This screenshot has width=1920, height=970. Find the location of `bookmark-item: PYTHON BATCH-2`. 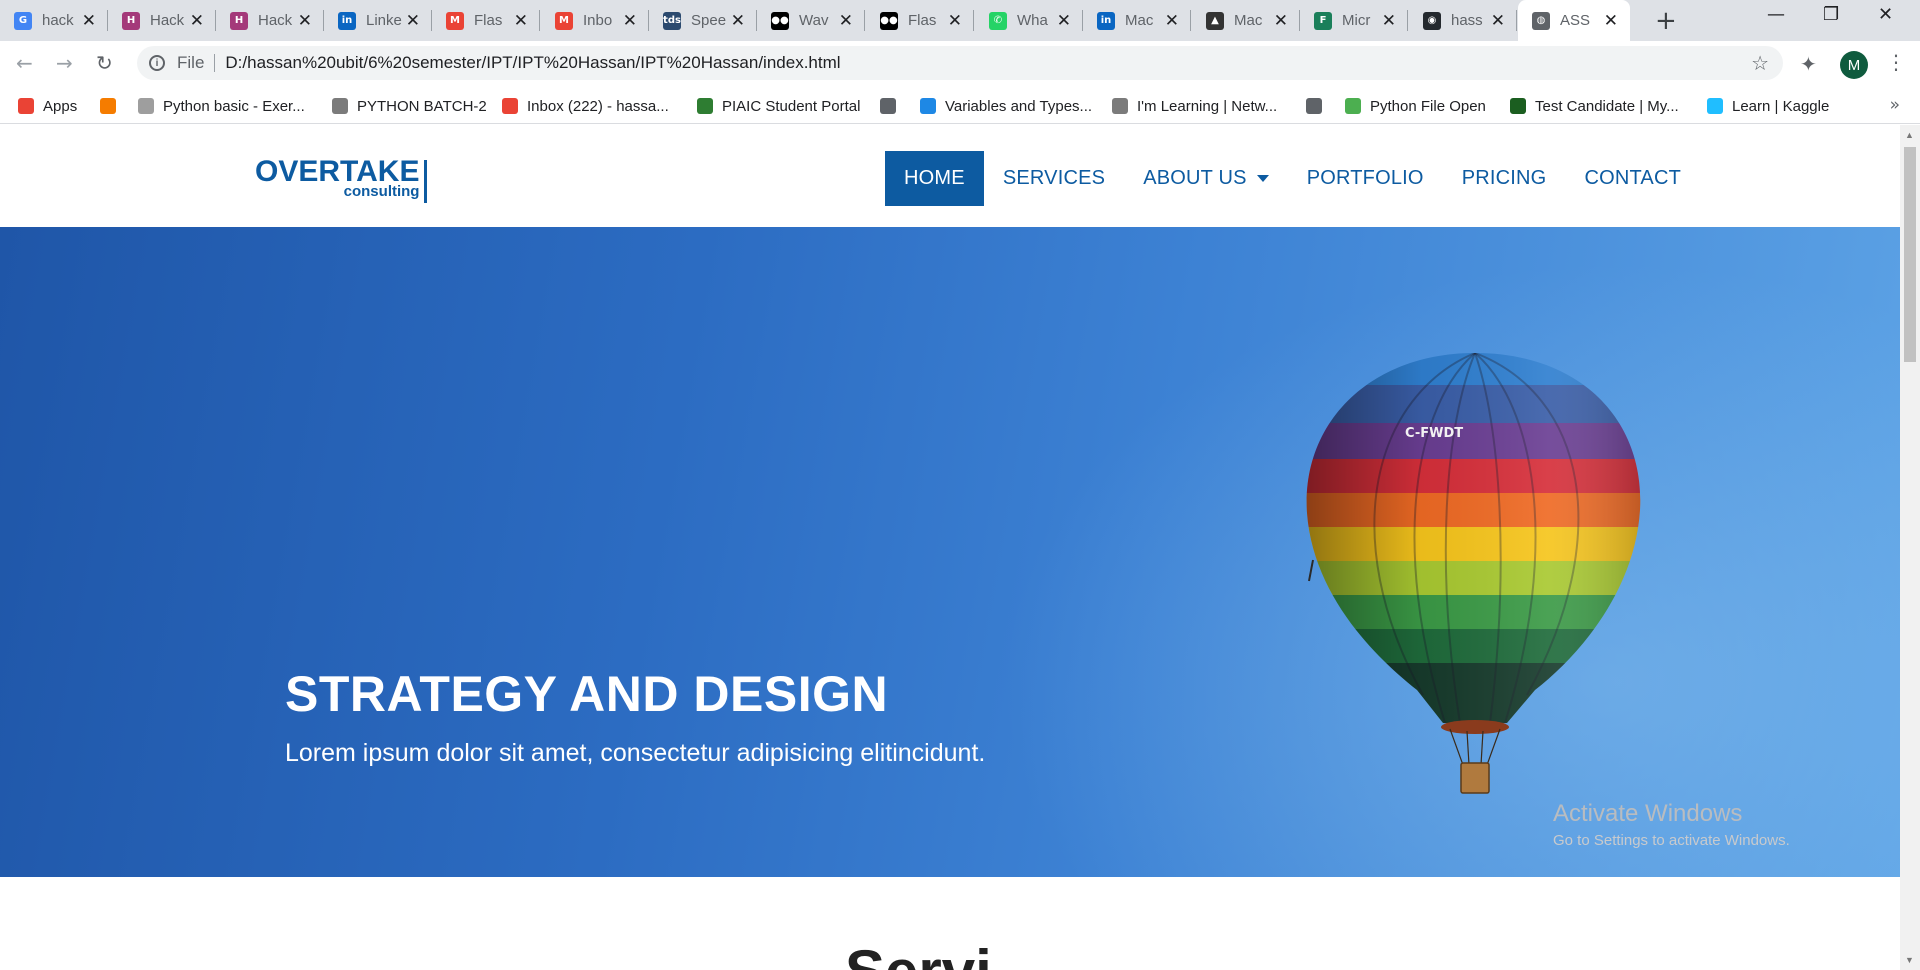

bookmark-item: PYTHON BATCH-2 is located at coordinates (409, 106).